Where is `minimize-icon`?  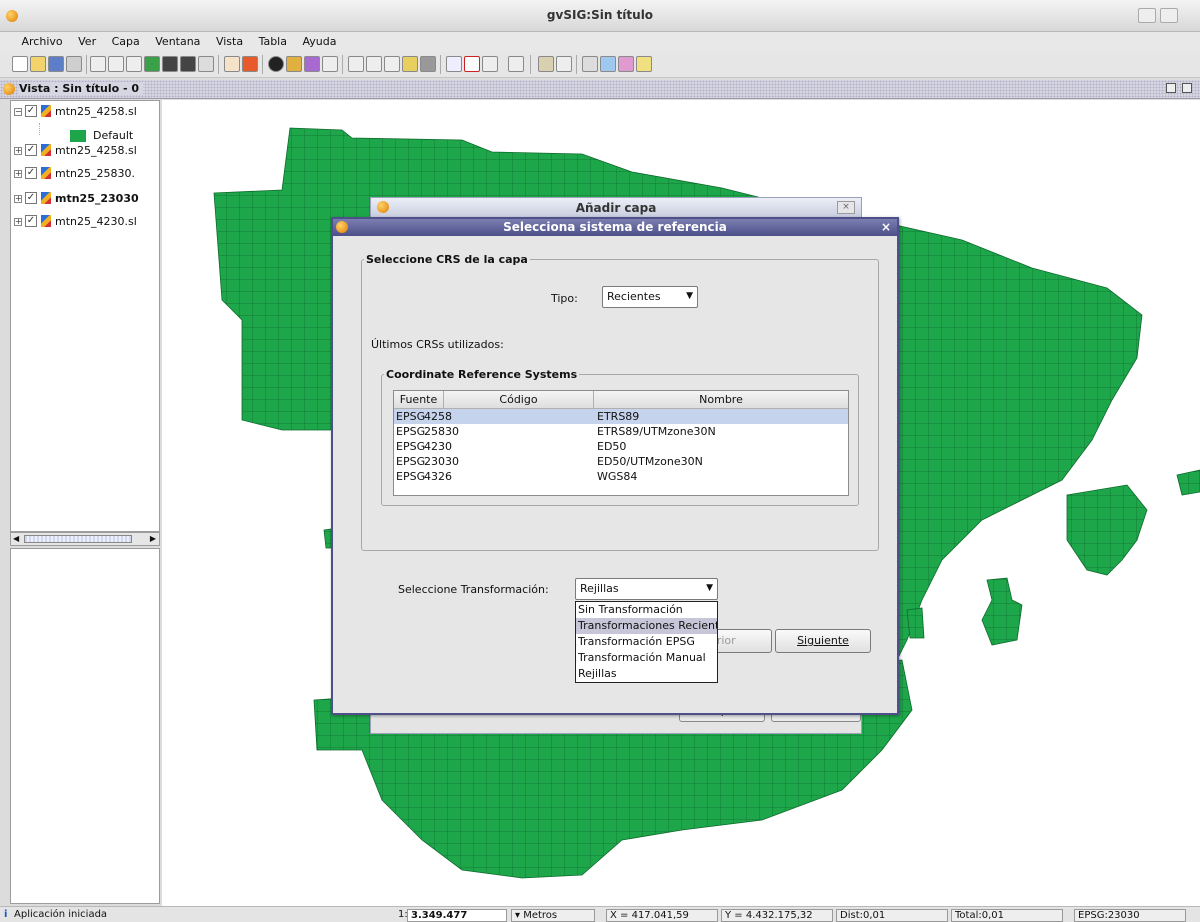 minimize-icon is located at coordinates (1147, 15).